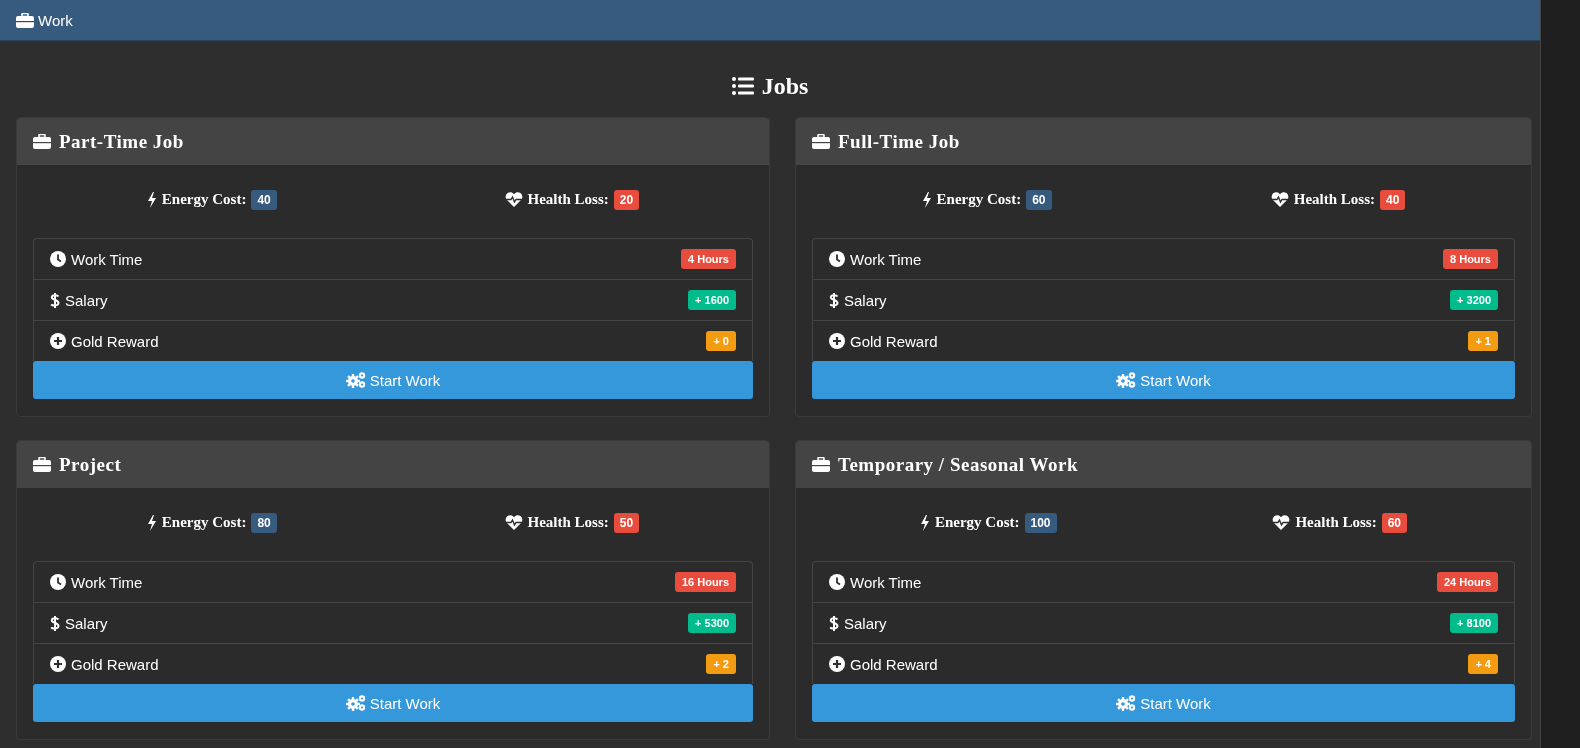  Describe the element at coordinates (626, 522) in the screenshot. I see `stat-badge: 50` at that location.